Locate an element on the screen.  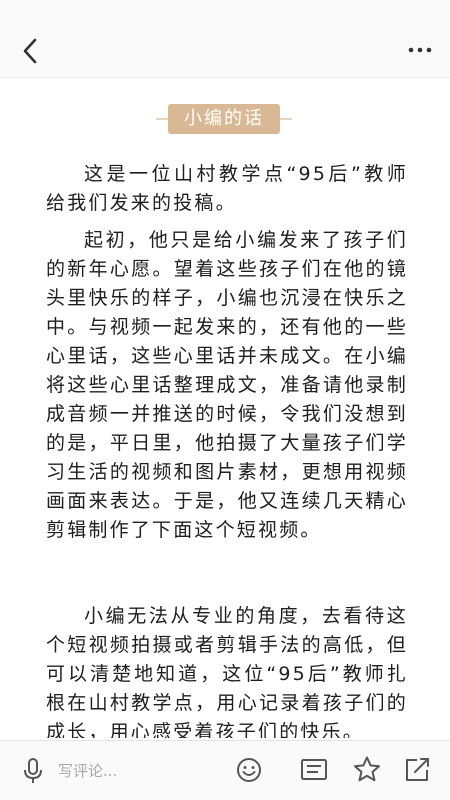
microphone-button is located at coordinates (33, 771).